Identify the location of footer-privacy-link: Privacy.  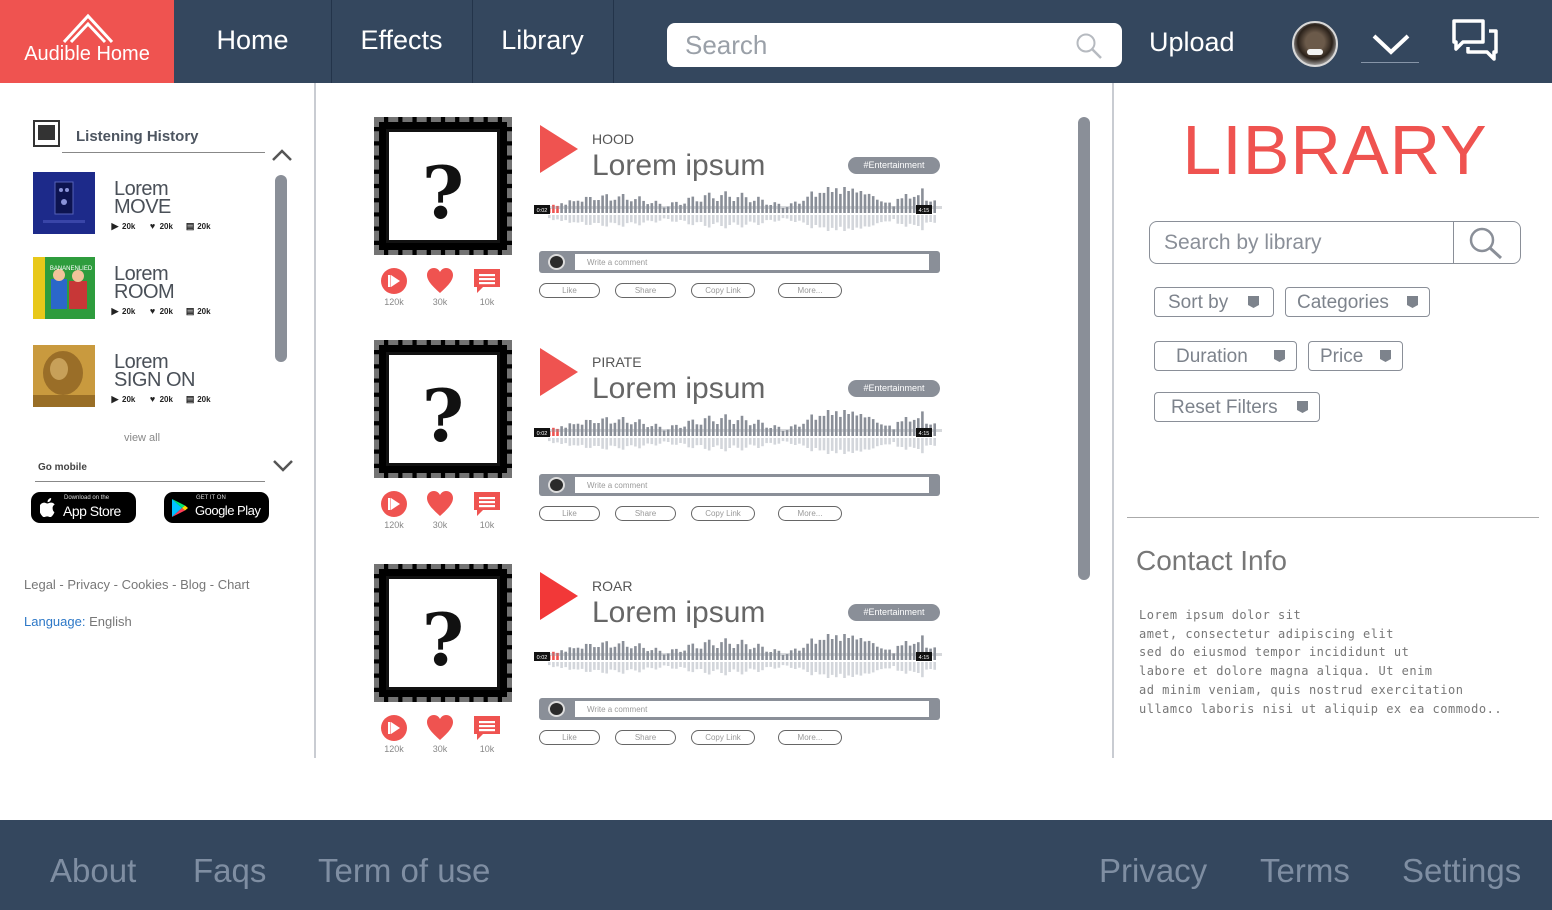
(1153, 871).